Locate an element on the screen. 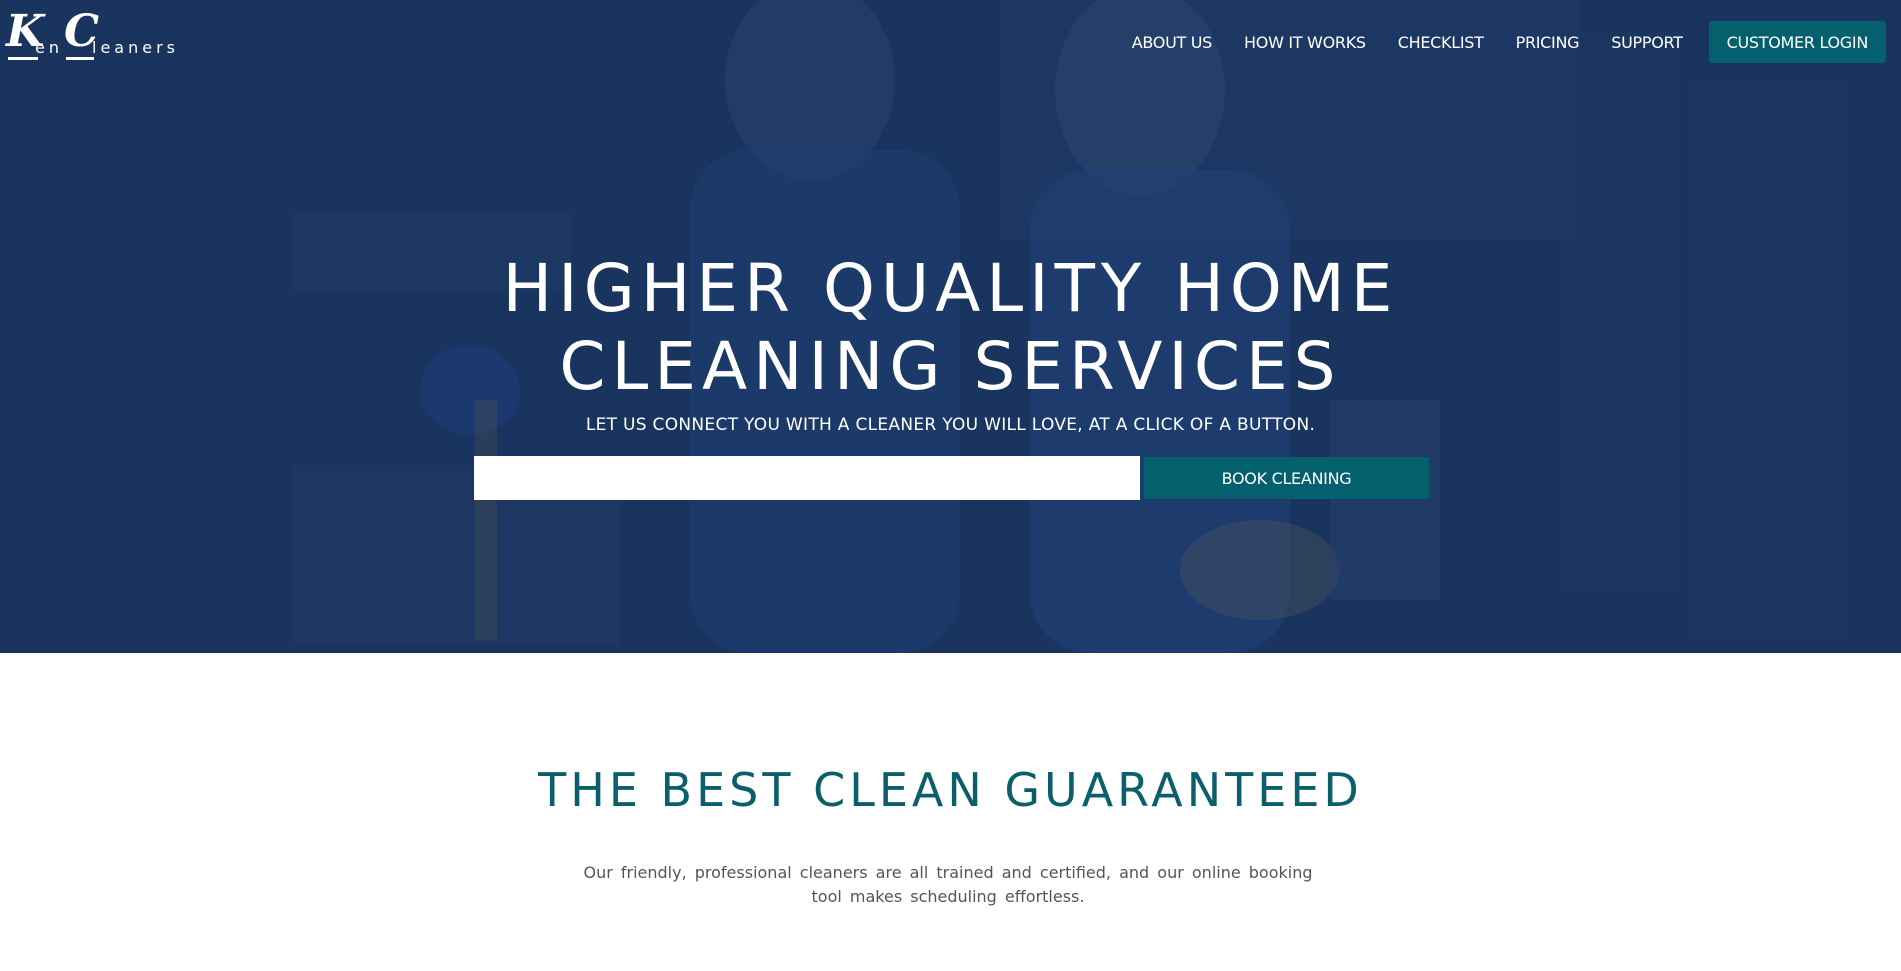 This screenshot has height=971, width=1901. nav-how-it-works: HOW IT WORKS is located at coordinates (1305, 42).